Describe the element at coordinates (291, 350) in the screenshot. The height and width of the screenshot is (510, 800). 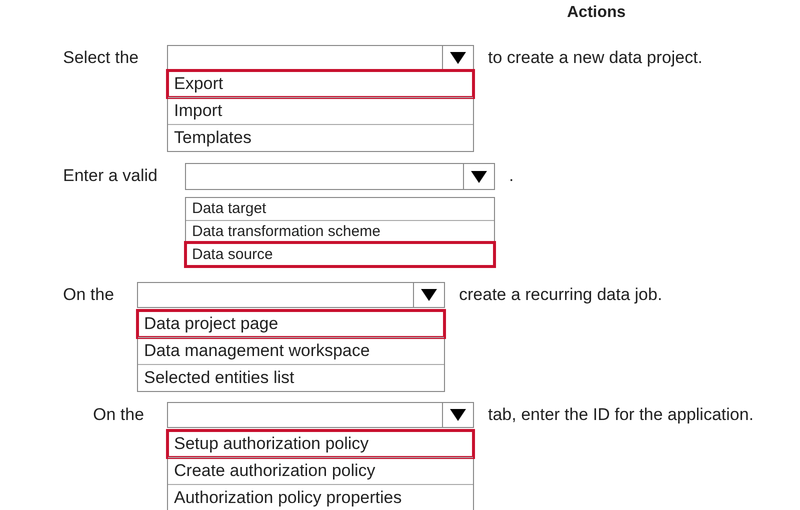
I see `option-item: Data management workspace` at that location.